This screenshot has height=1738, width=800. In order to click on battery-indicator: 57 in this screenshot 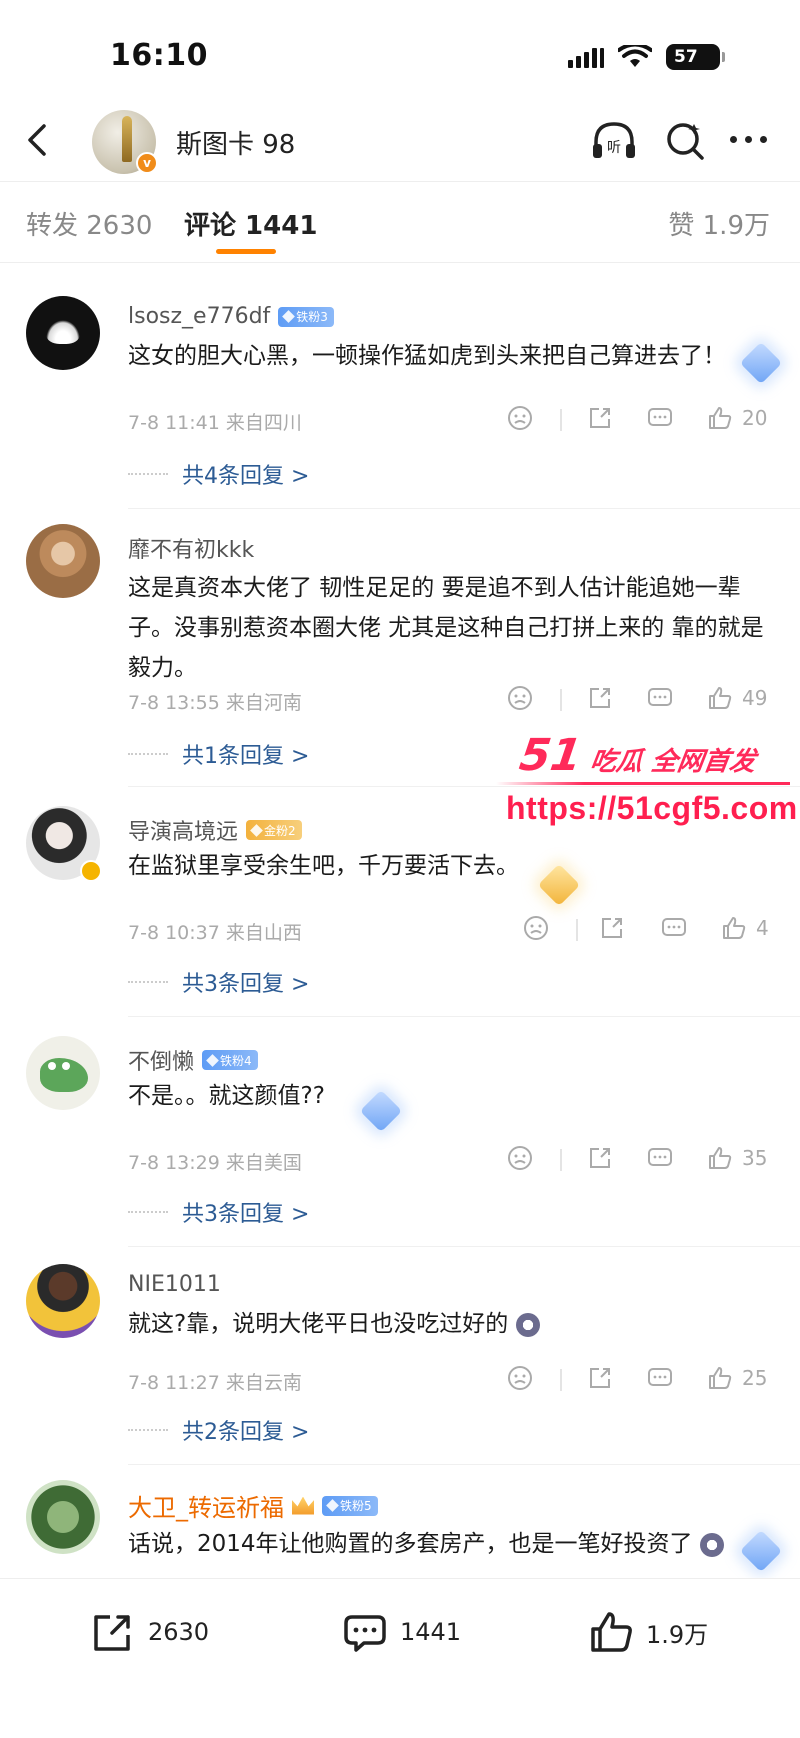, I will do `click(695, 57)`.